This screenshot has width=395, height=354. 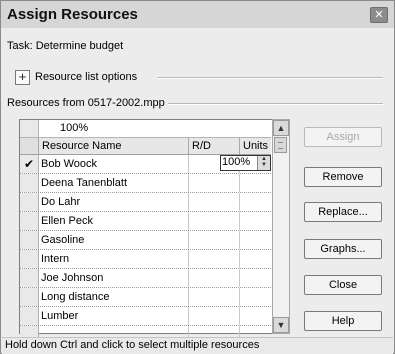 I want to click on table-row: Ellen Peck, so click(x=145, y=221).